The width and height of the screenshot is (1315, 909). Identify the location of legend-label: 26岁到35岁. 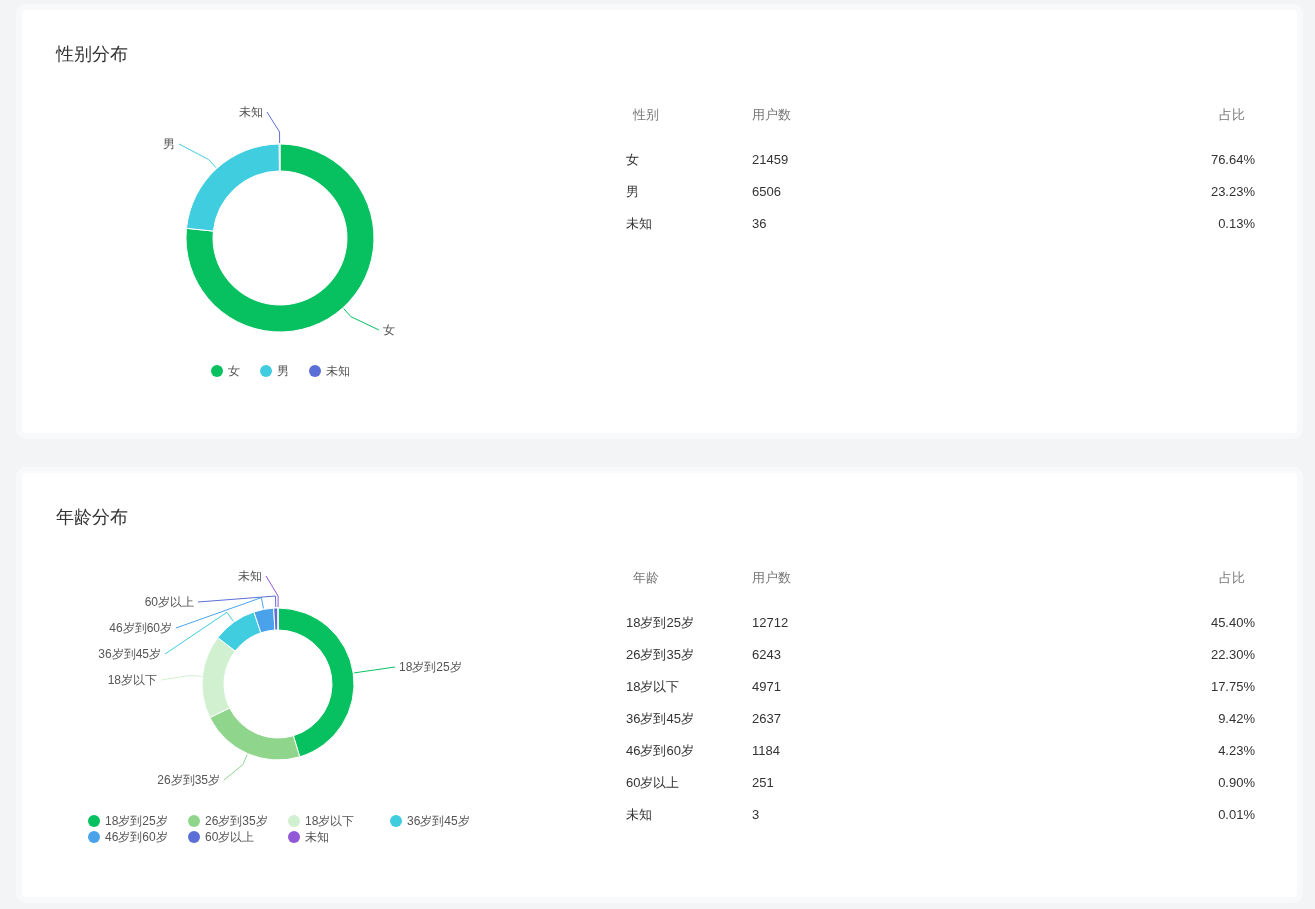
(236, 821).